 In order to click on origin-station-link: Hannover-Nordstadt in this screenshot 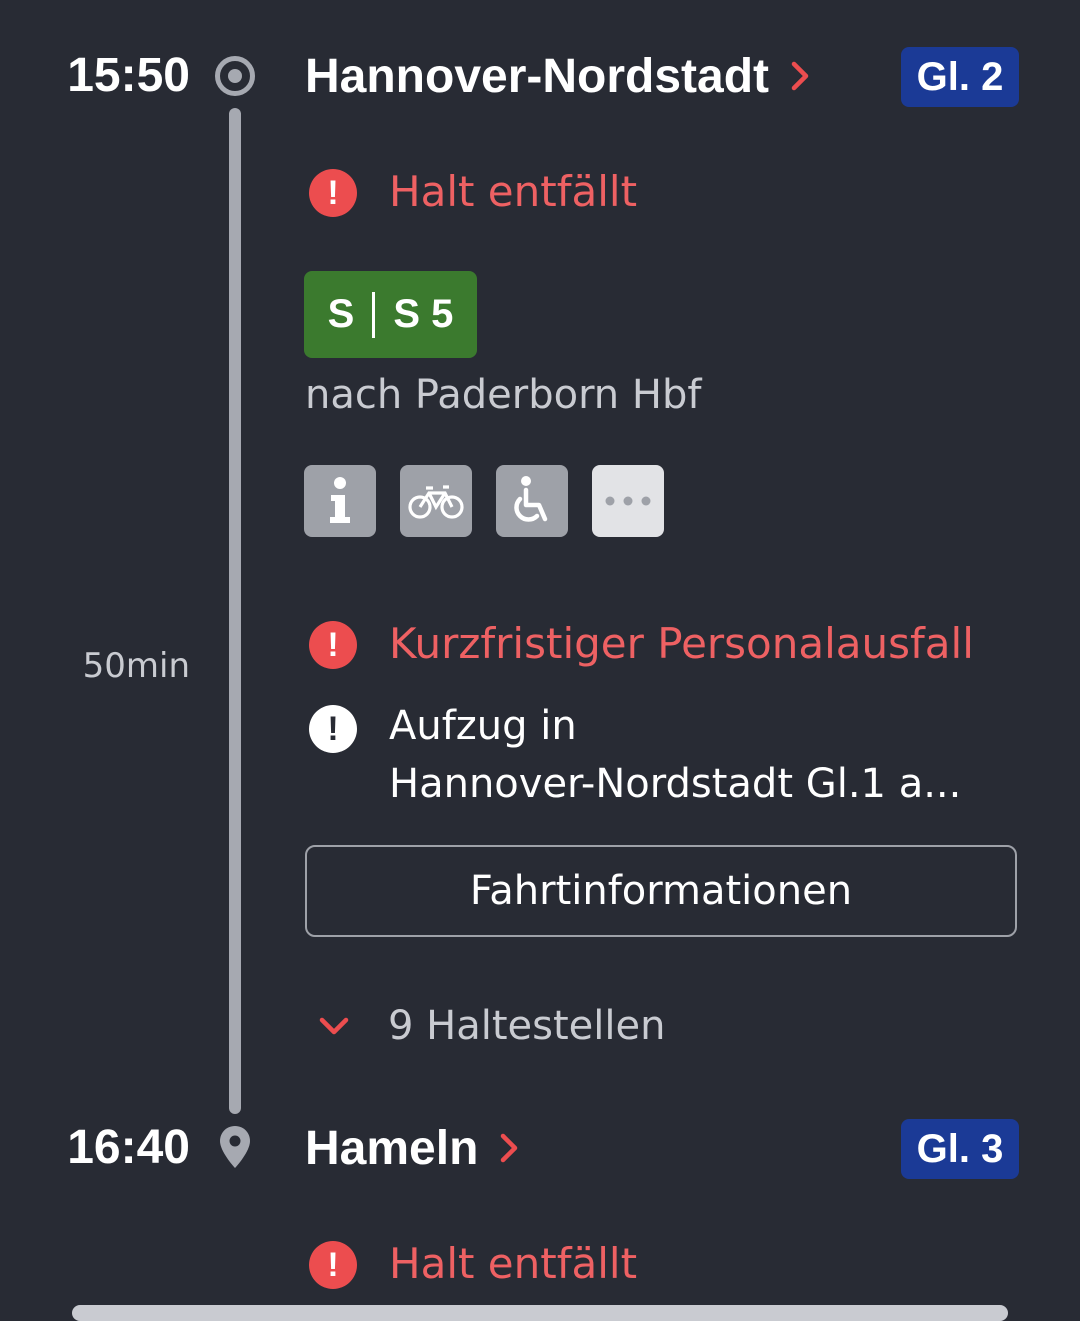, I will do `click(557, 76)`.